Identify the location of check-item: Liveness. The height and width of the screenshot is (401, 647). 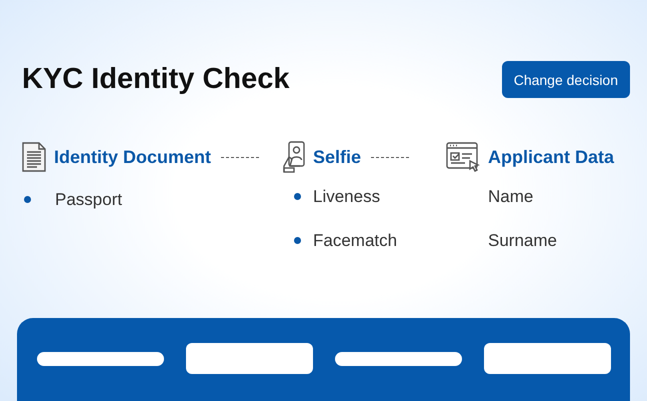
(346, 196).